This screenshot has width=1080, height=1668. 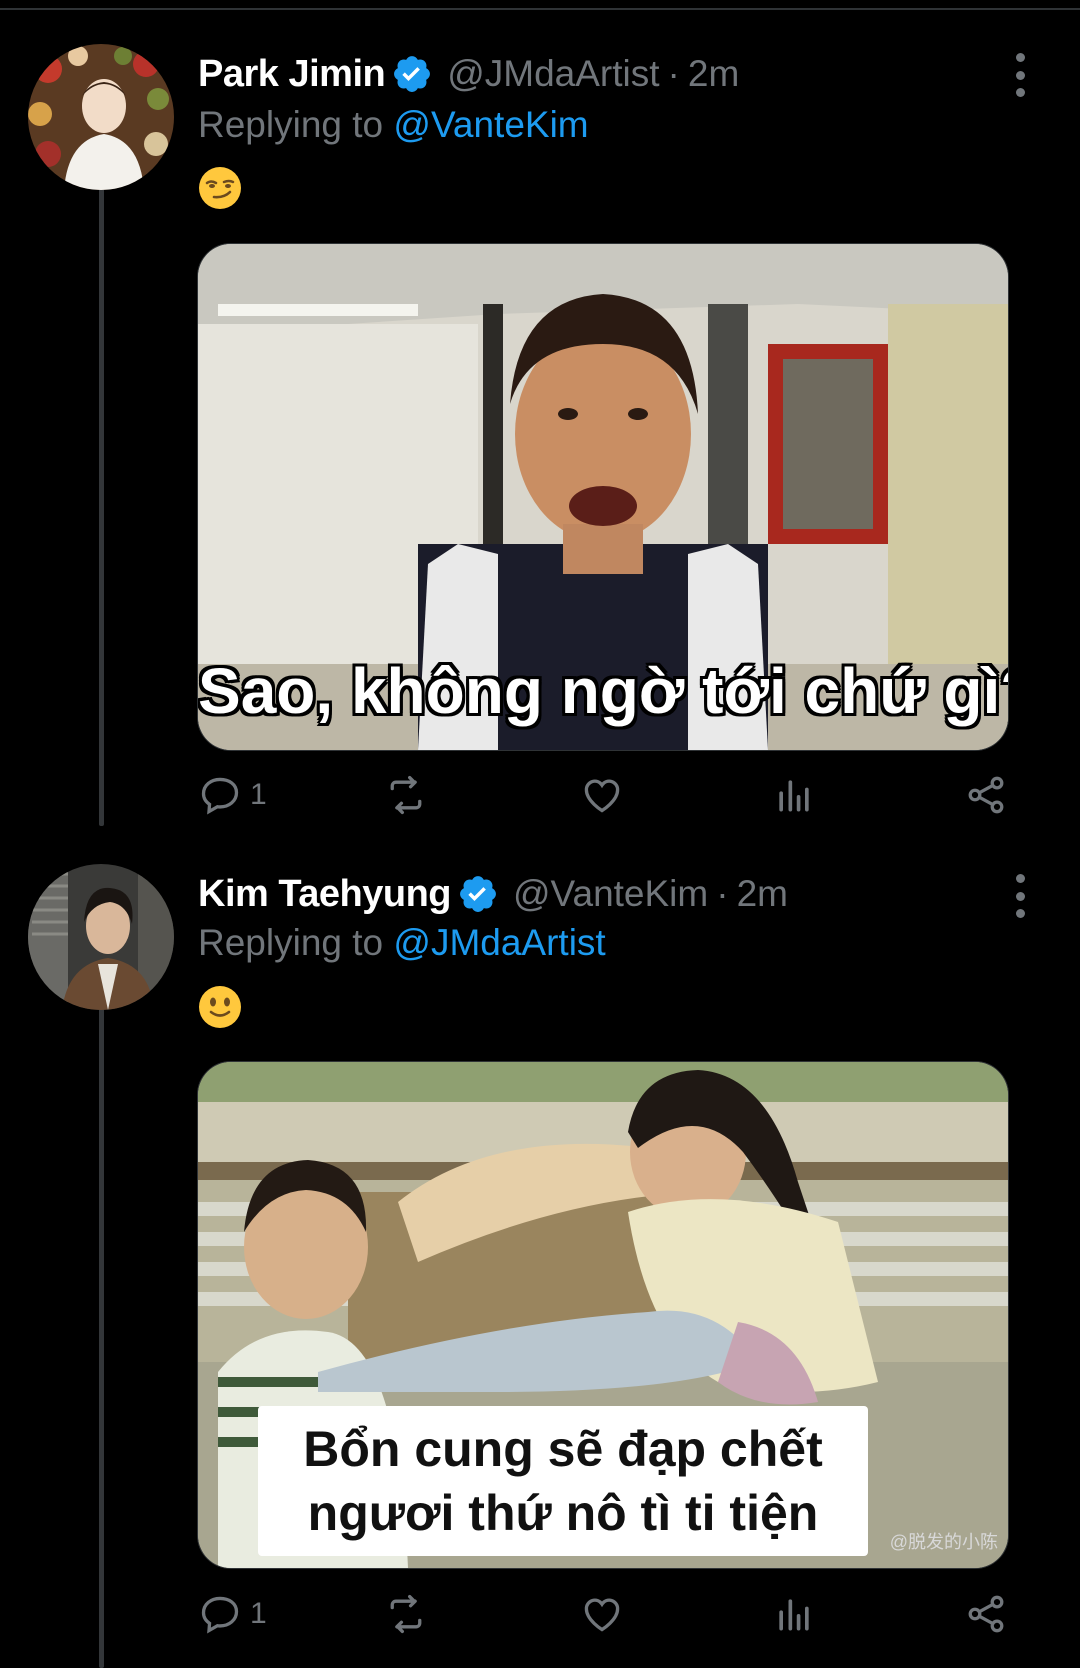 What do you see at coordinates (563, 1449) in the screenshot?
I see `media-caption-line: Bổn cung sẽ đạp chết` at bounding box center [563, 1449].